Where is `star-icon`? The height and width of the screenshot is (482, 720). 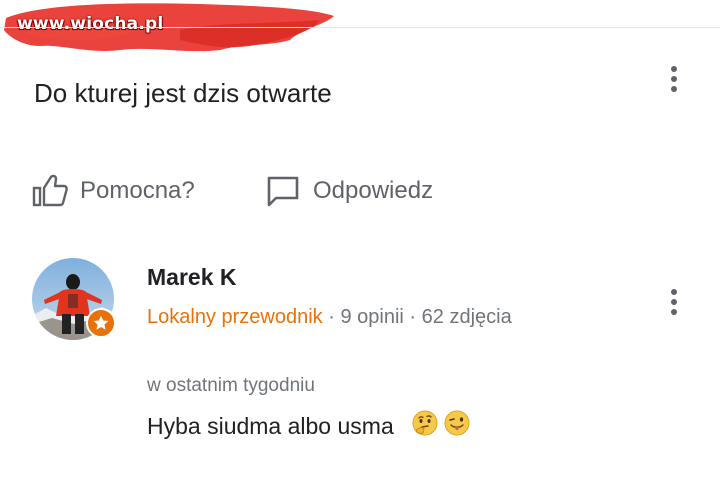
star-icon is located at coordinates (101, 322).